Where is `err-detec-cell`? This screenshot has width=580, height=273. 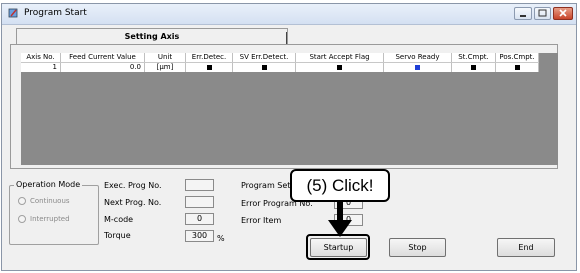
err-detec-cell is located at coordinates (209, 67).